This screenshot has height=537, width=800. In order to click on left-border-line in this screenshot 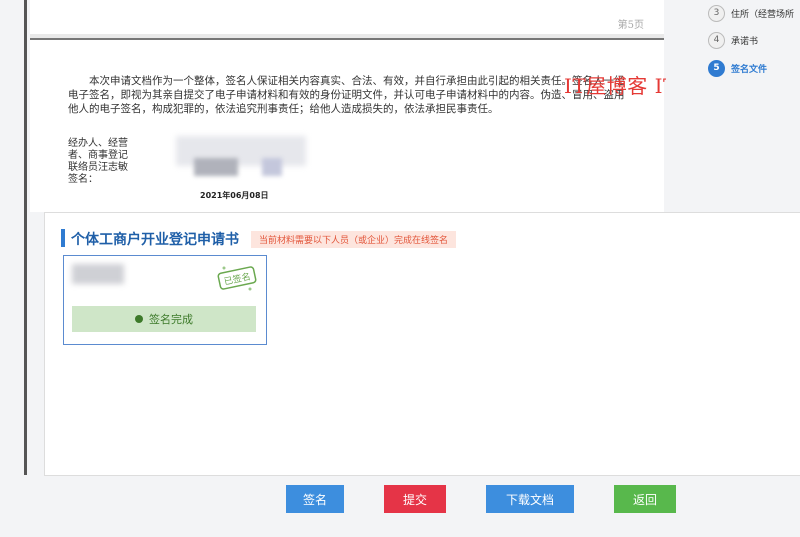, I will do `click(25, 237)`.